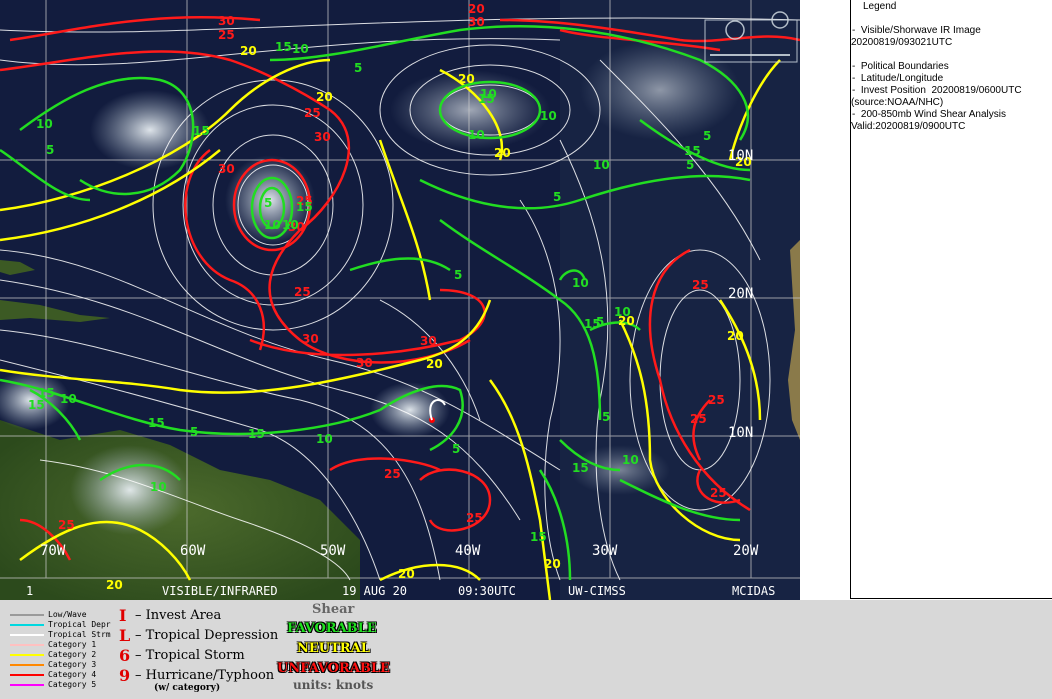 The image size is (1052, 699). I want to click on legend-line: - Political Boundaries, so click(900, 66).